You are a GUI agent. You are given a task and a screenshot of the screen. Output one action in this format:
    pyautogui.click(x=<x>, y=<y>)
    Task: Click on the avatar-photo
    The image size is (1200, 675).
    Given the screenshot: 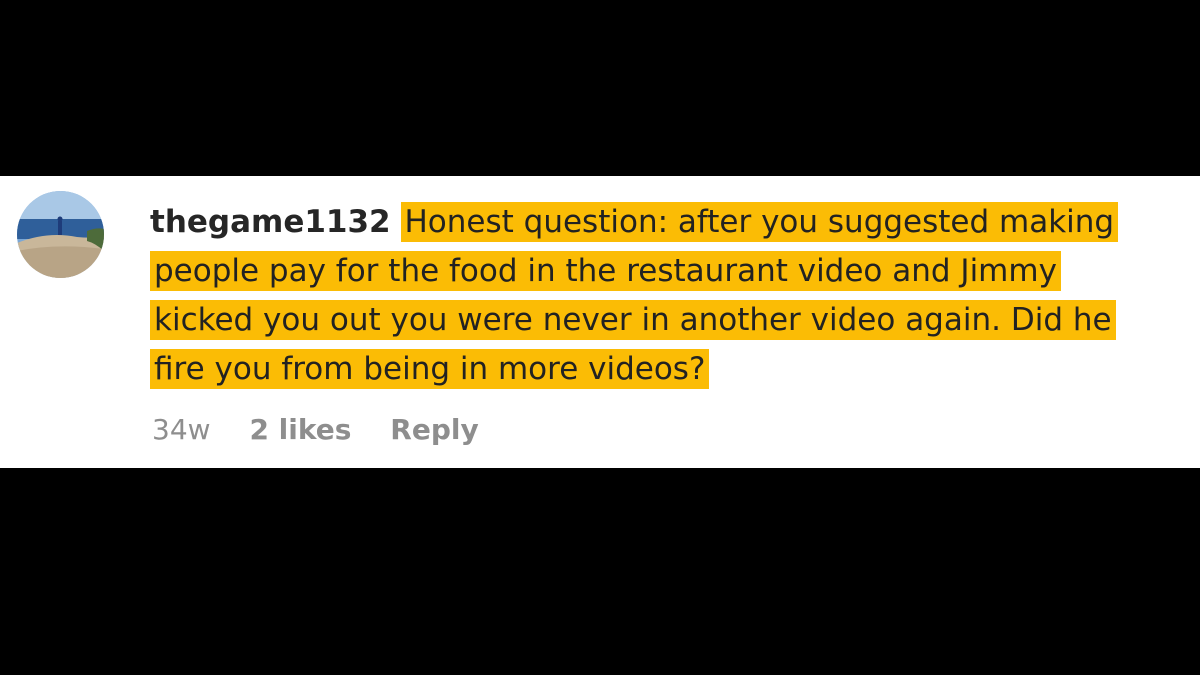 What is the action you would take?
    pyautogui.click(x=60, y=234)
    